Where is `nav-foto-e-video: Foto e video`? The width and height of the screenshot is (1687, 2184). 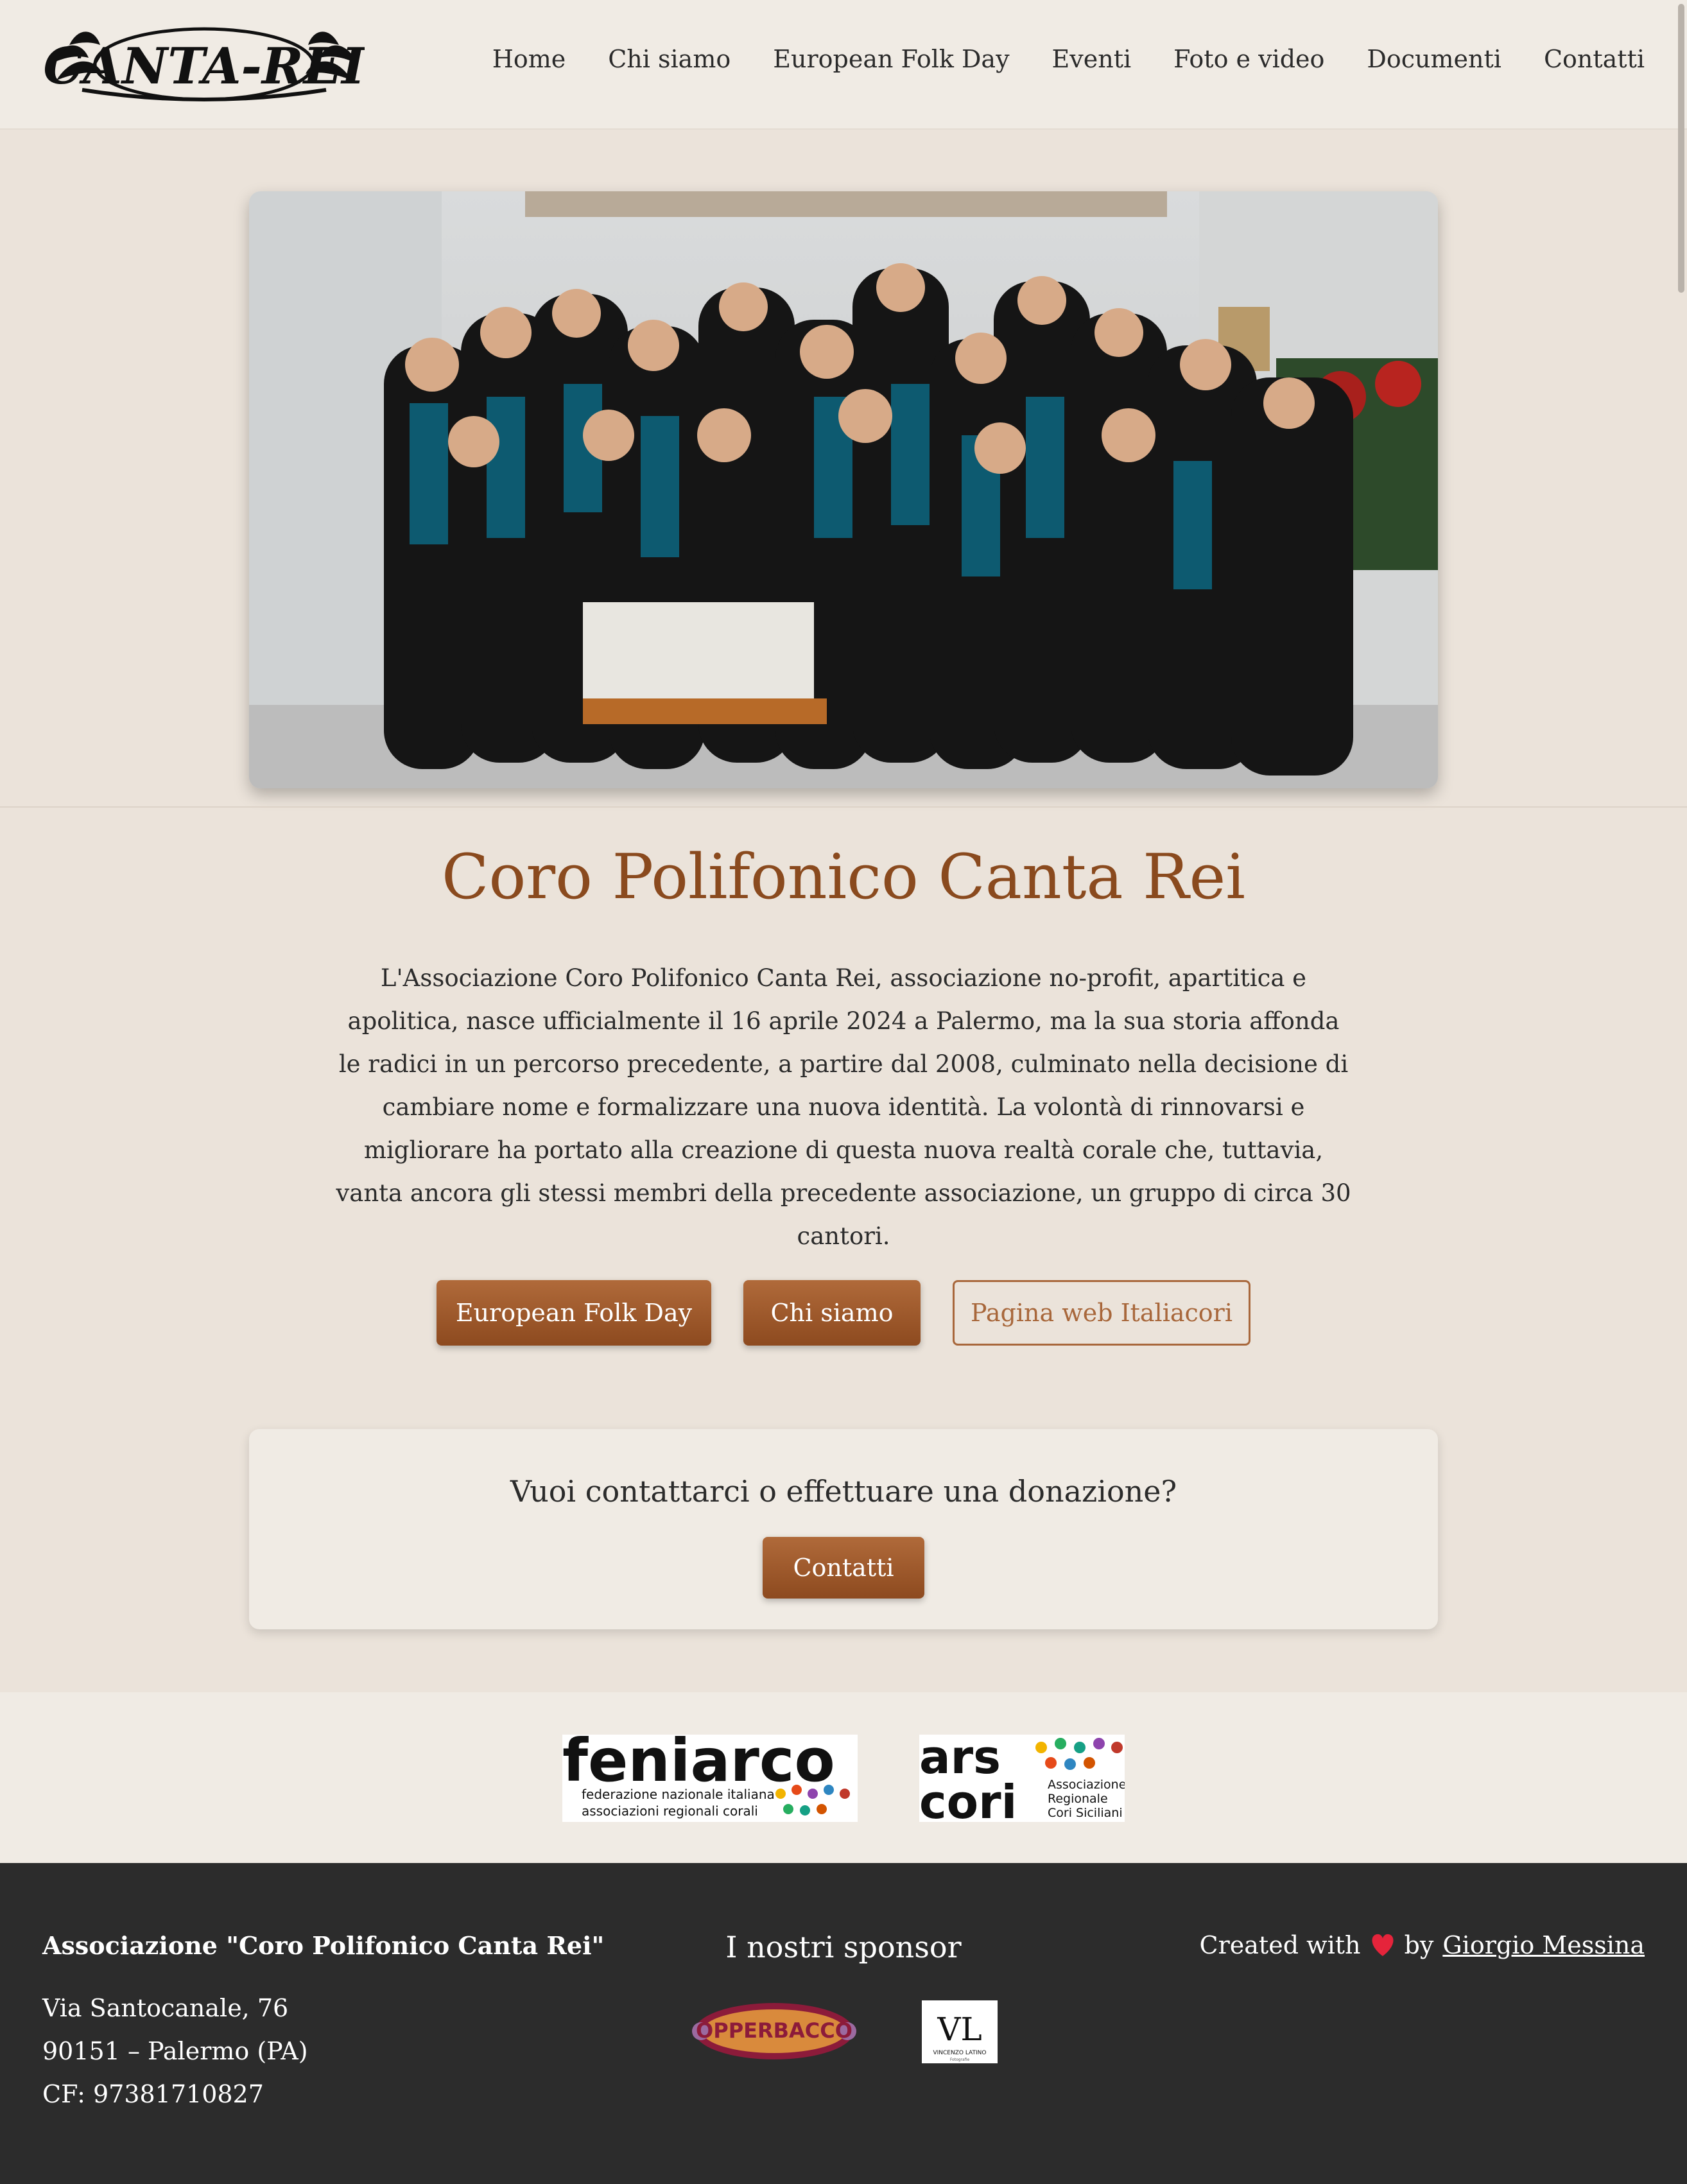
nav-foto-e-video: Foto e video is located at coordinates (1248, 59).